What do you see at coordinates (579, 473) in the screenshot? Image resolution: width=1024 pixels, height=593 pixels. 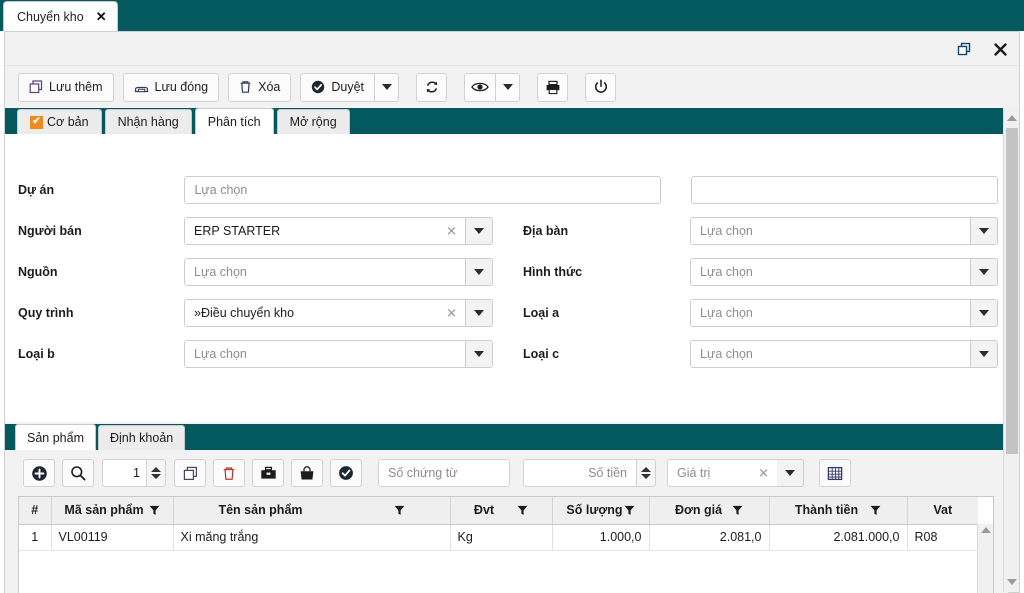 I see `amount-input: Số tiền` at bounding box center [579, 473].